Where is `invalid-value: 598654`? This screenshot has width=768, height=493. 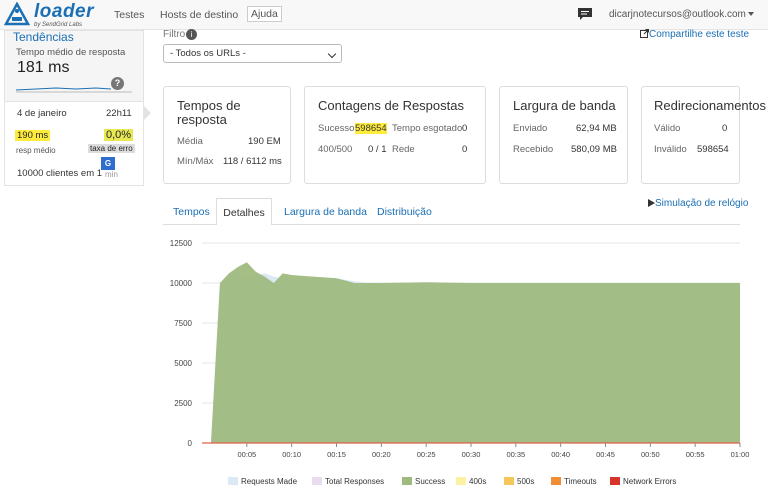
invalid-value: 598654 is located at coordinates (713, 149).